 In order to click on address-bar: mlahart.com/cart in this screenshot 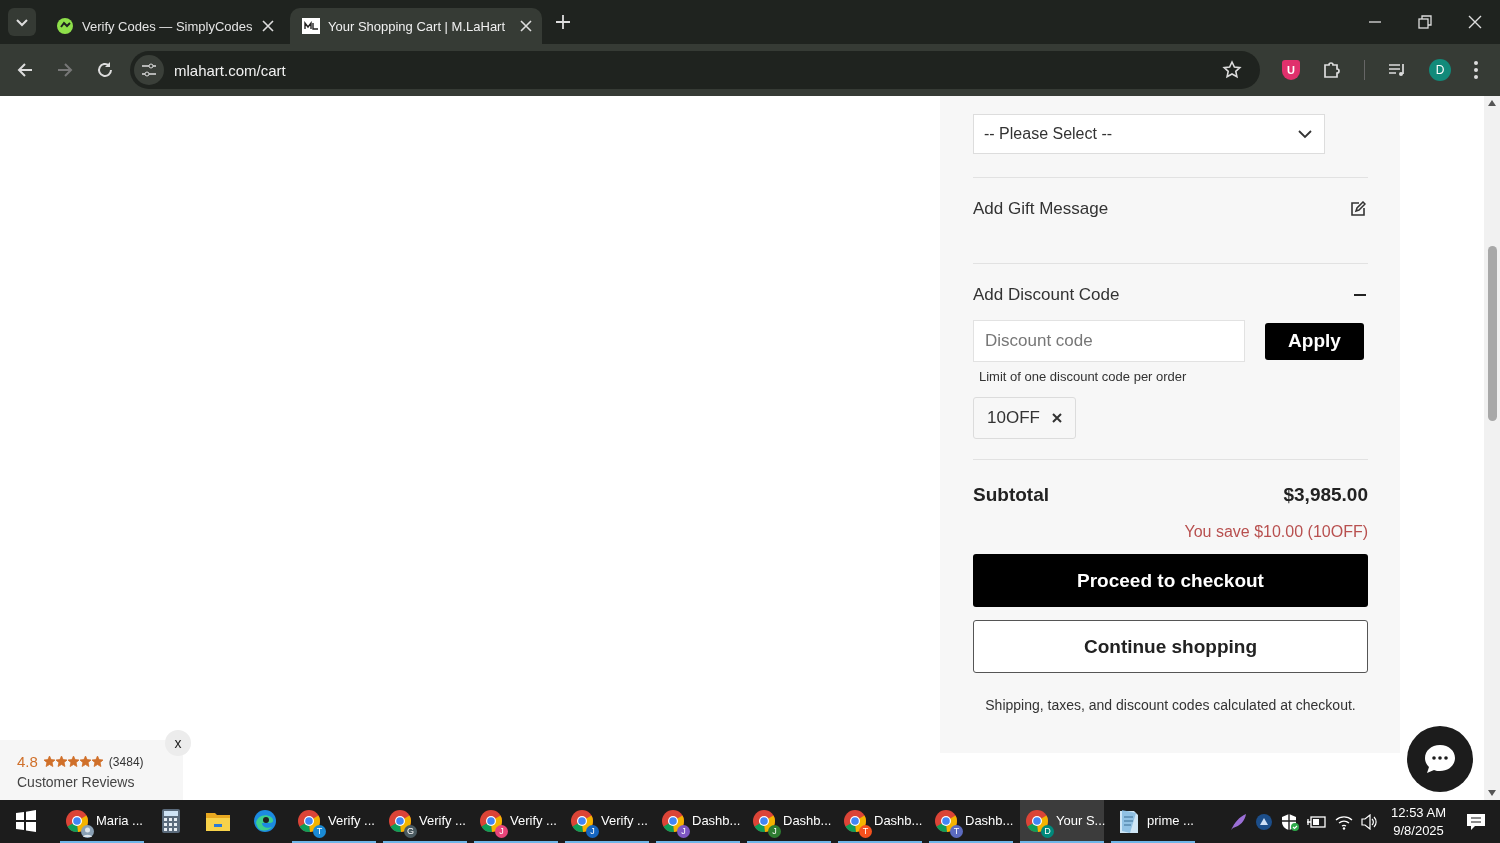, I will do `click(695, 70)`.